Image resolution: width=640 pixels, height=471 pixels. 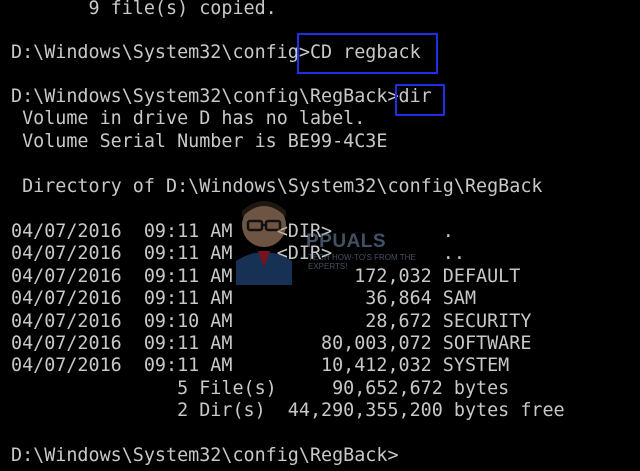 What do you see at coordinates (367, 53) in the screenshot?
I see `highlight-box-cd-command` at bounding box center [367, 53].